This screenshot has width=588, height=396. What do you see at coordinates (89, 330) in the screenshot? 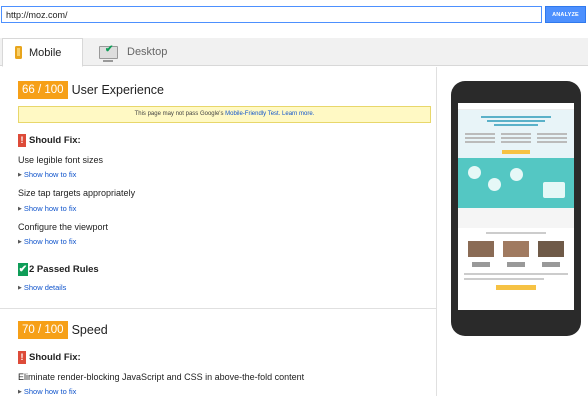
I see `speed-title: Speed` at bounding box center [89, 330].